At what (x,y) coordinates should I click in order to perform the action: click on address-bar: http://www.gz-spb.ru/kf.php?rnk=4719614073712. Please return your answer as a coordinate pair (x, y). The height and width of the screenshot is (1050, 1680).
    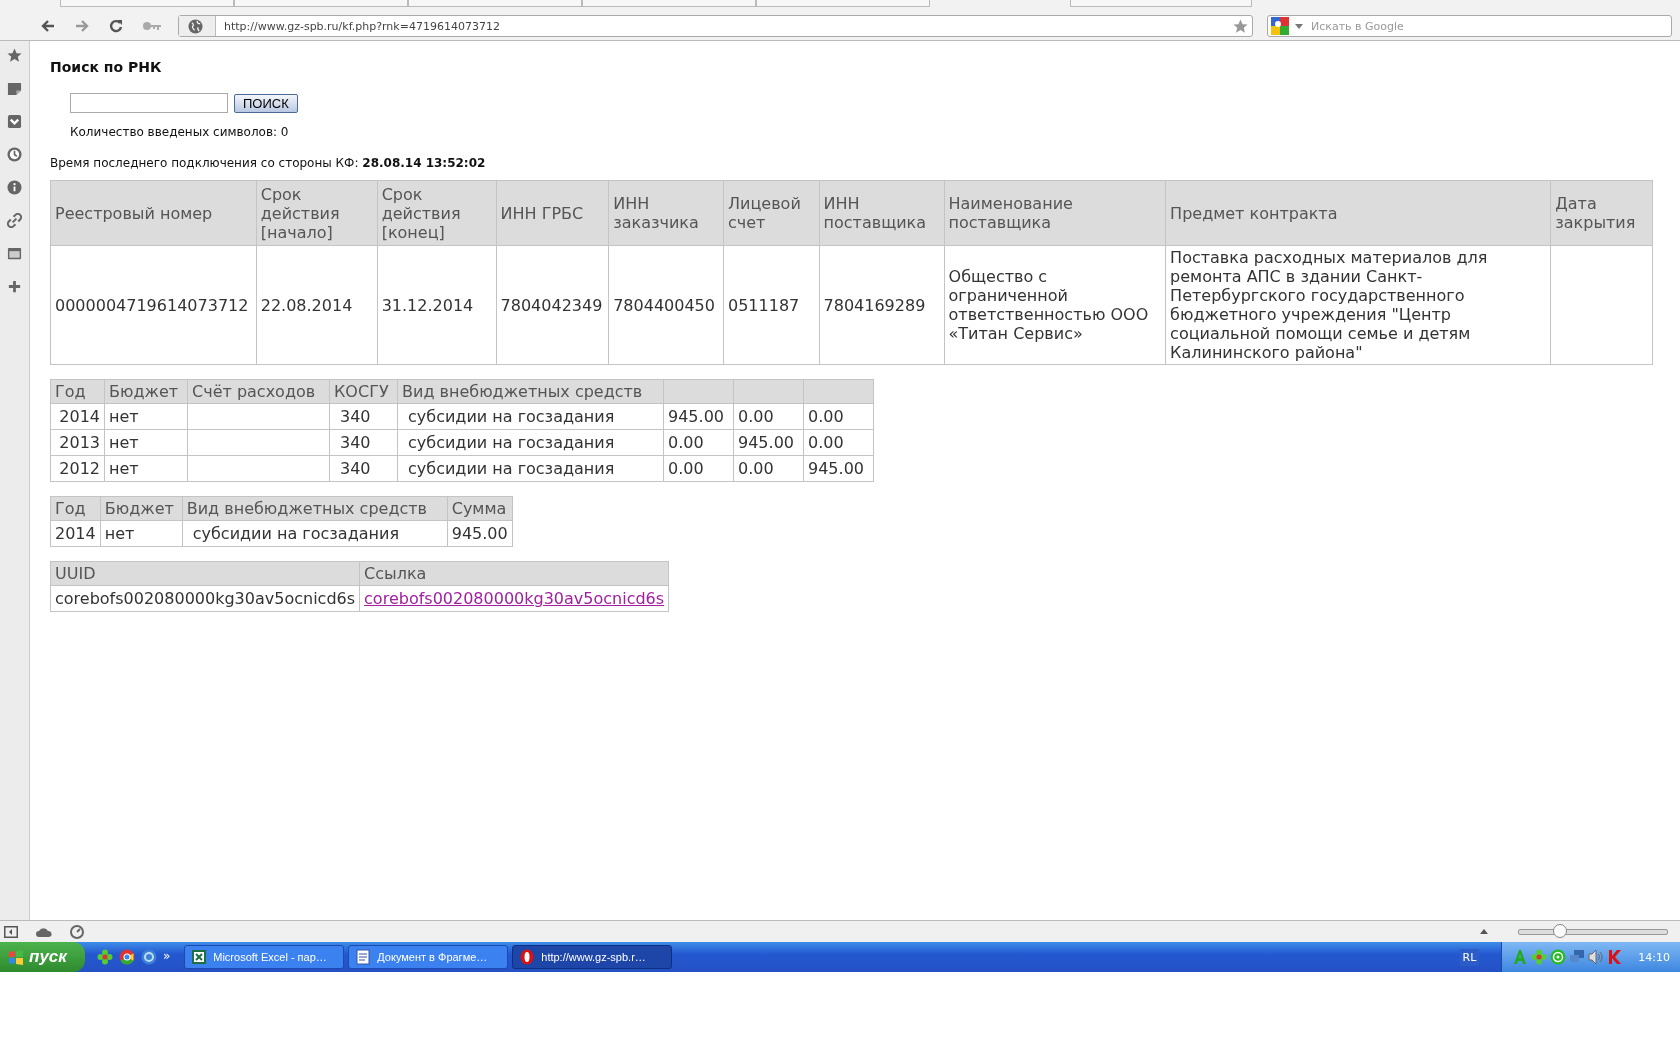
    Looking at the image, I should click on (715, 26).